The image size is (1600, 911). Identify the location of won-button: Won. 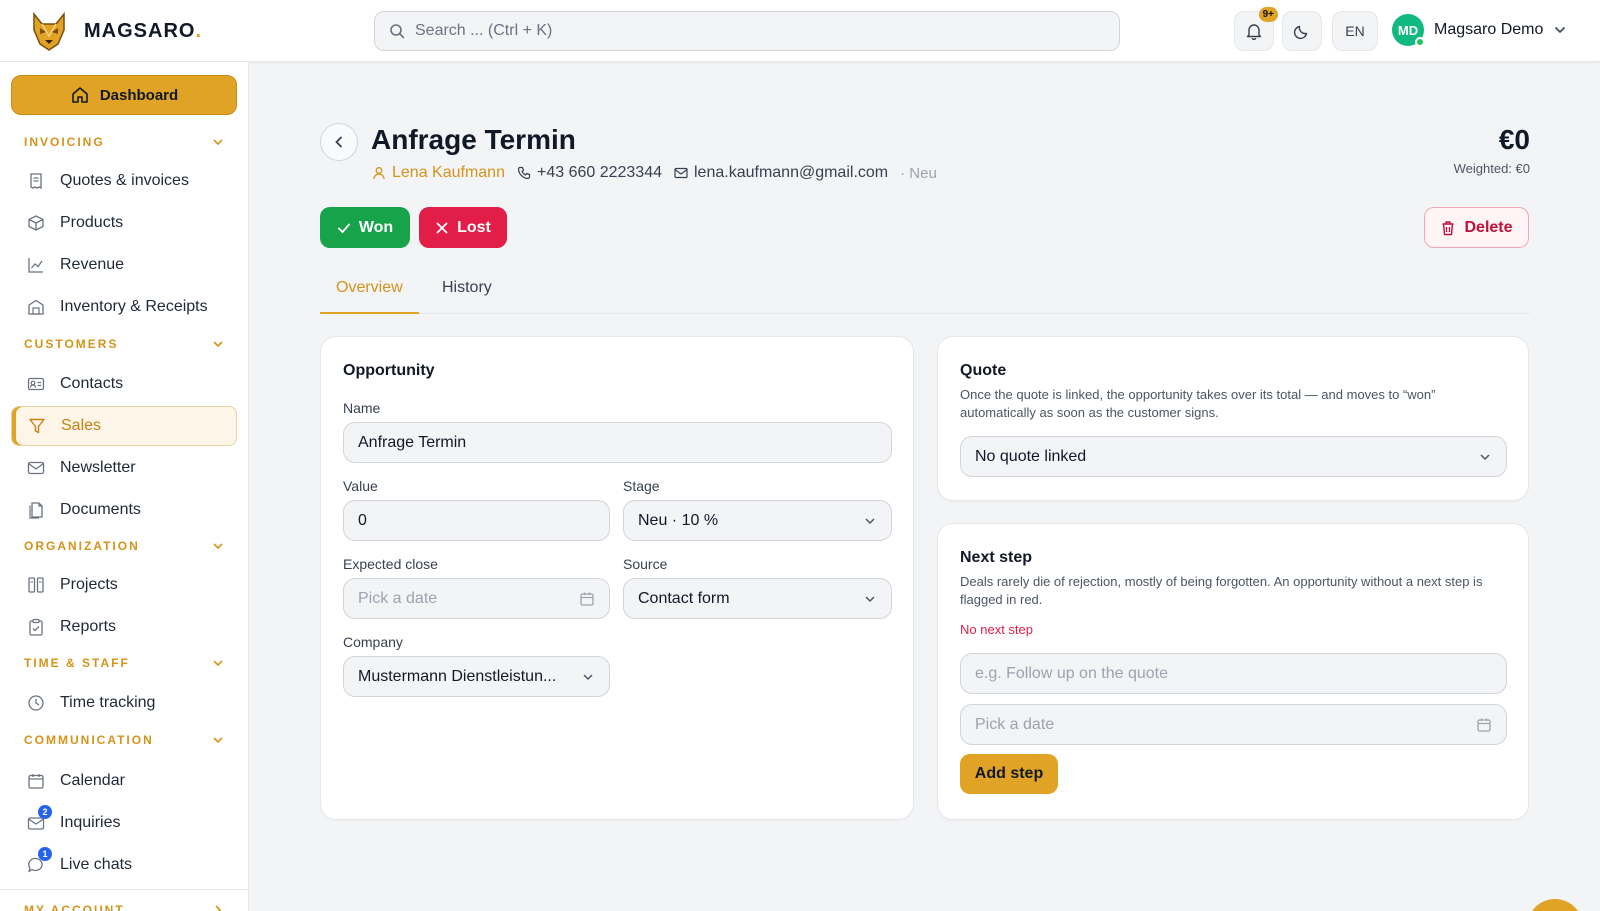
(365, 227).